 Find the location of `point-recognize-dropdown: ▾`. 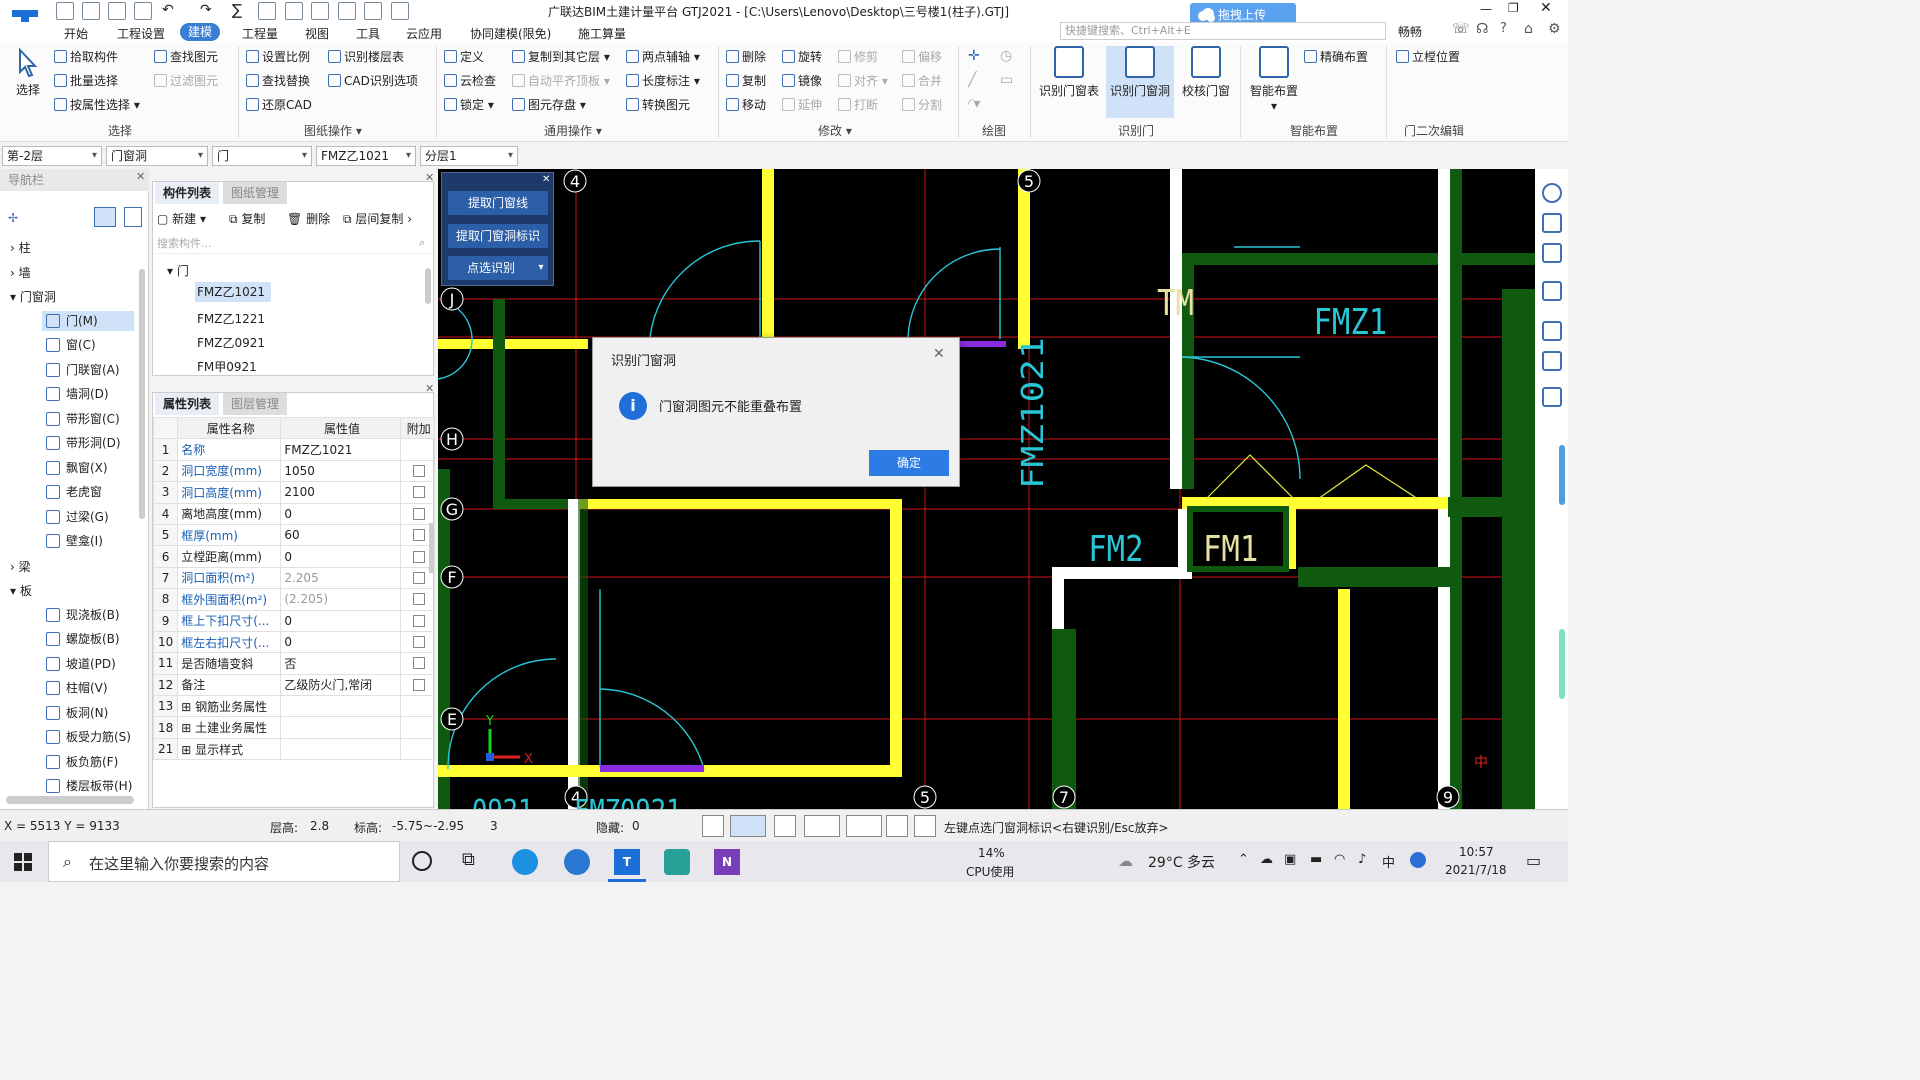

point-recognize-dropdown: ▾ is located at coordinates (541, 268).